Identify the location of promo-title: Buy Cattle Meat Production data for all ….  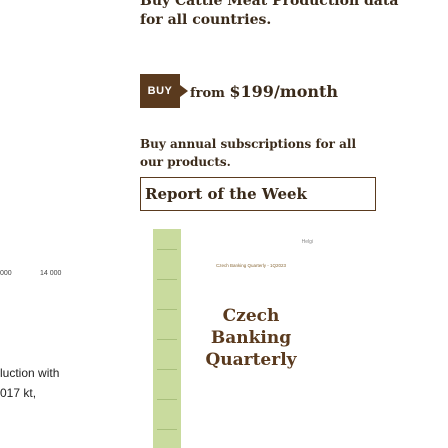
(290, 15).